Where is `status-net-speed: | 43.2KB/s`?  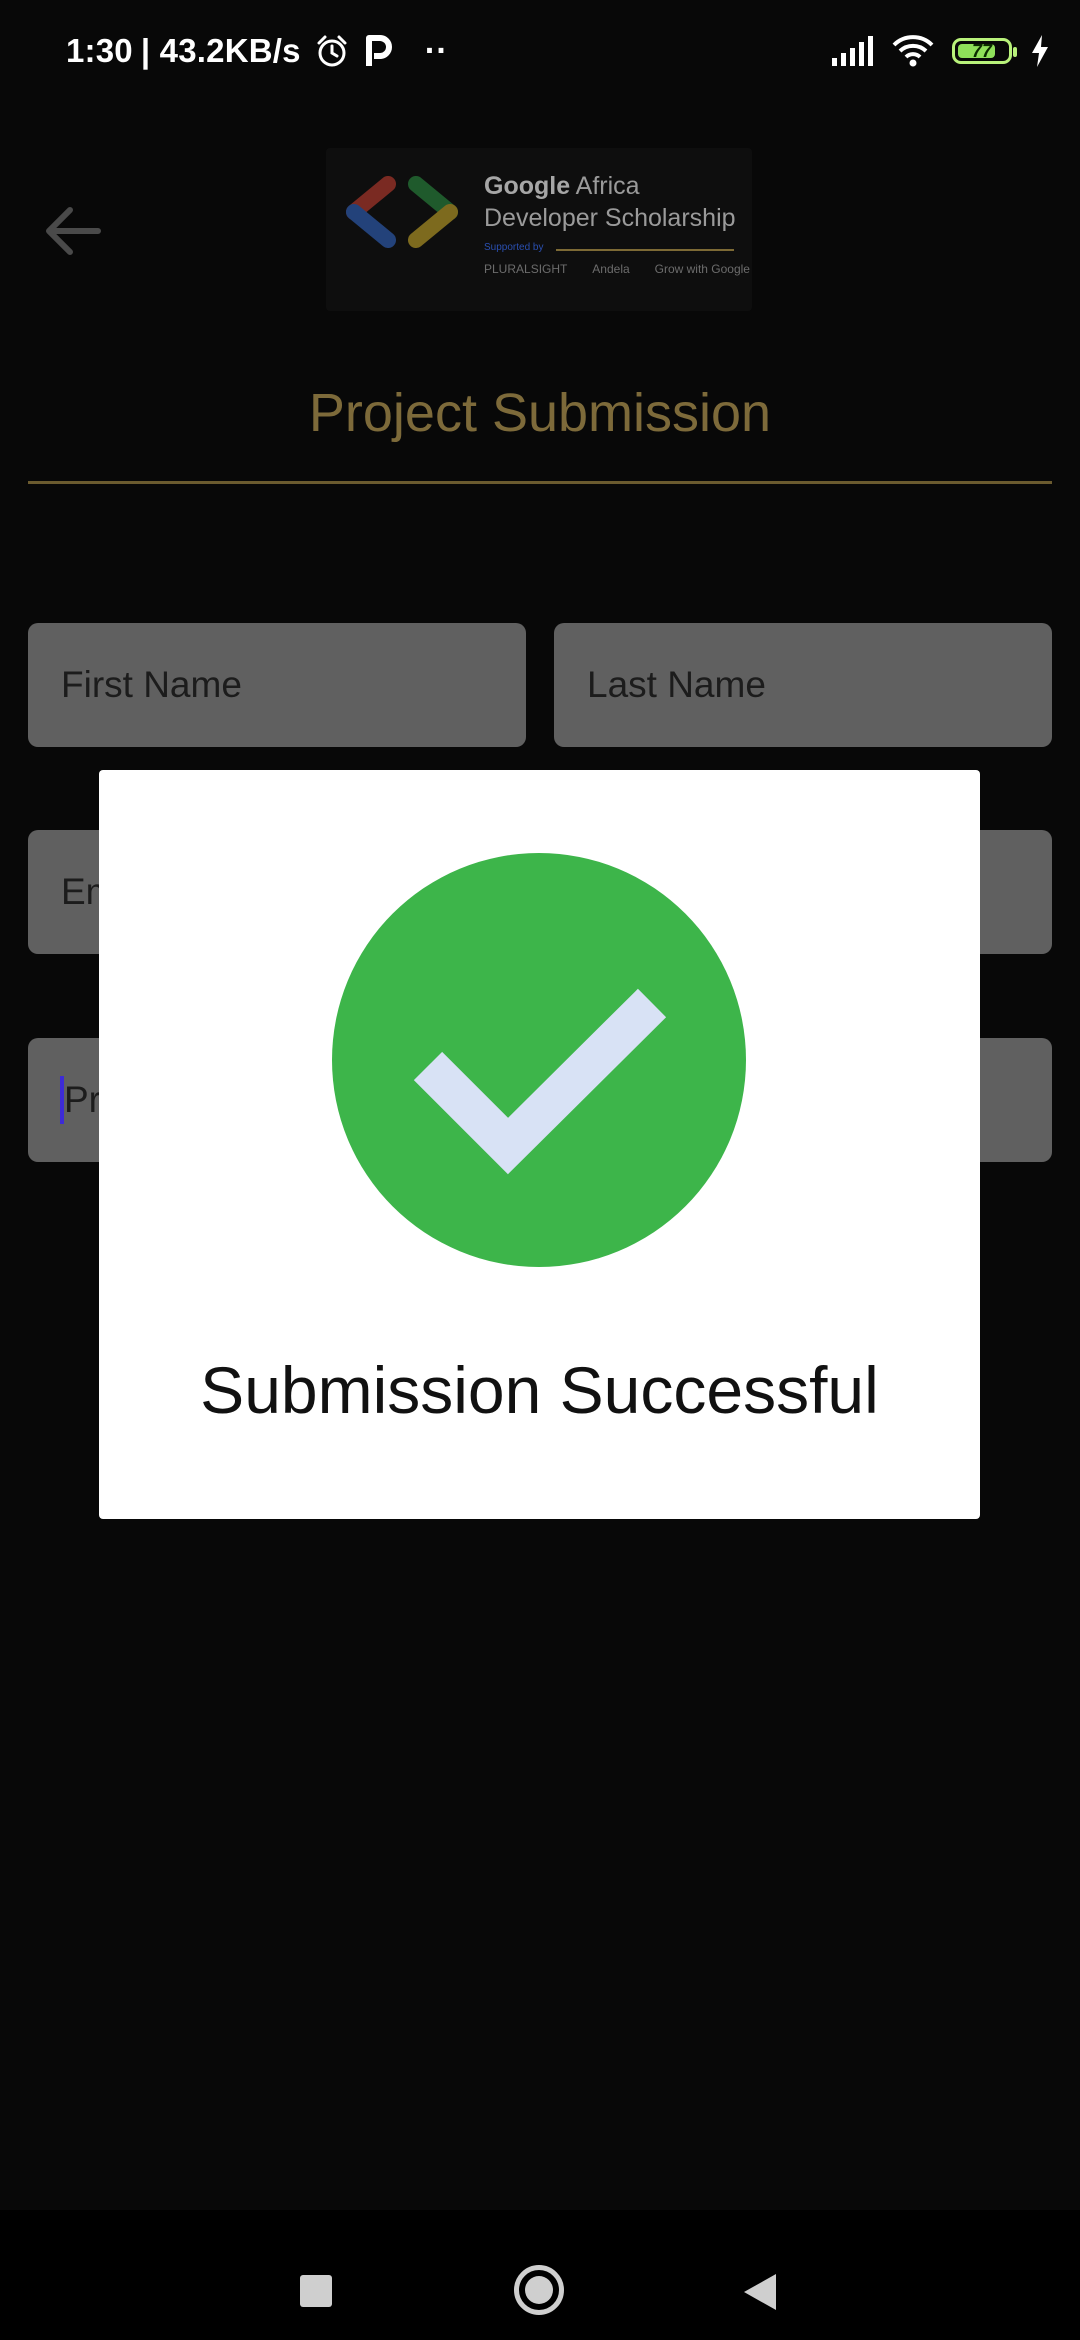 status-net-speed: | 43.2KB/s is located at coordinates (220, 50).